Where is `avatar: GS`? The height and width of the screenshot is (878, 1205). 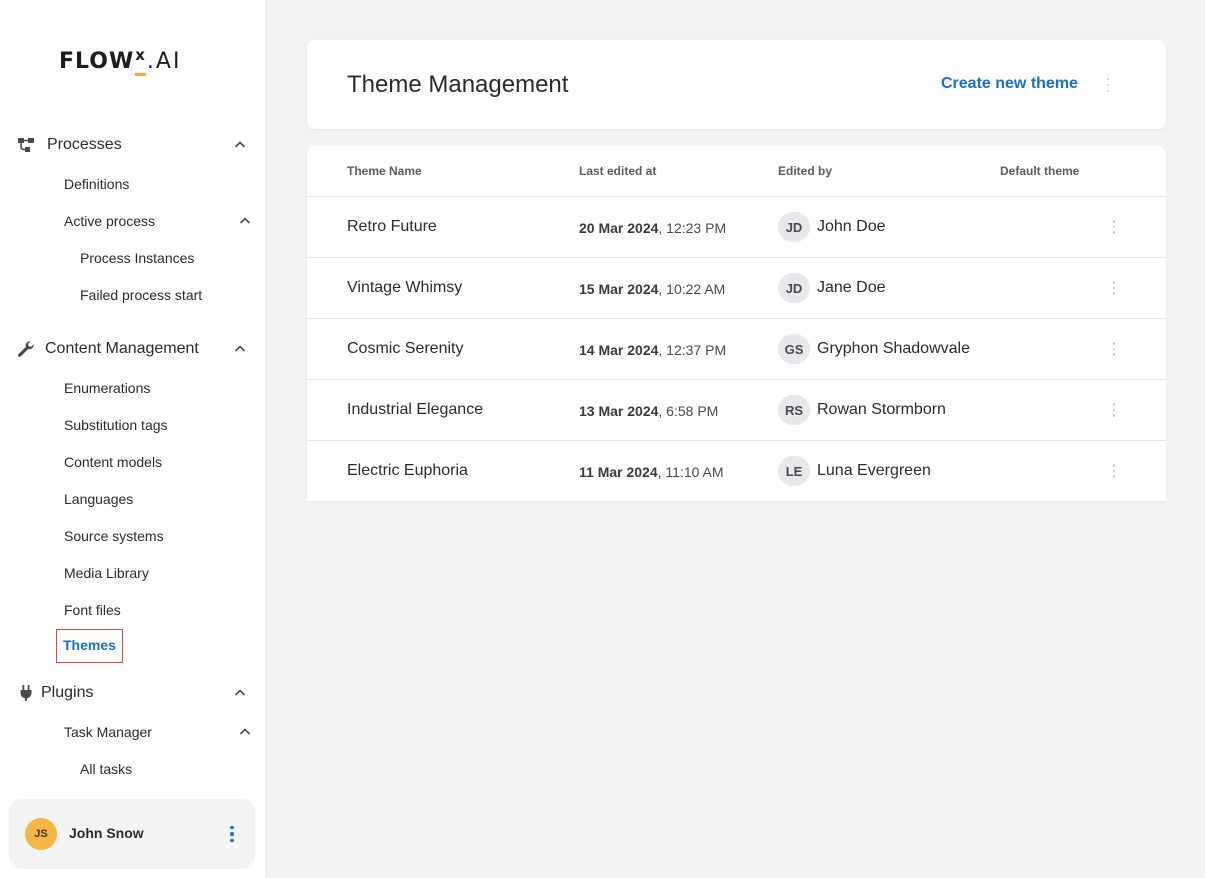
avatar: GS is located at coordinates (794, 349).